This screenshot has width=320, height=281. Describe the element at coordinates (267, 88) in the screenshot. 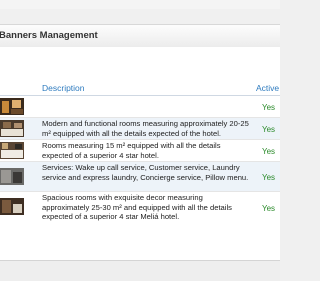

I see `column-header-active: Active` at that location.